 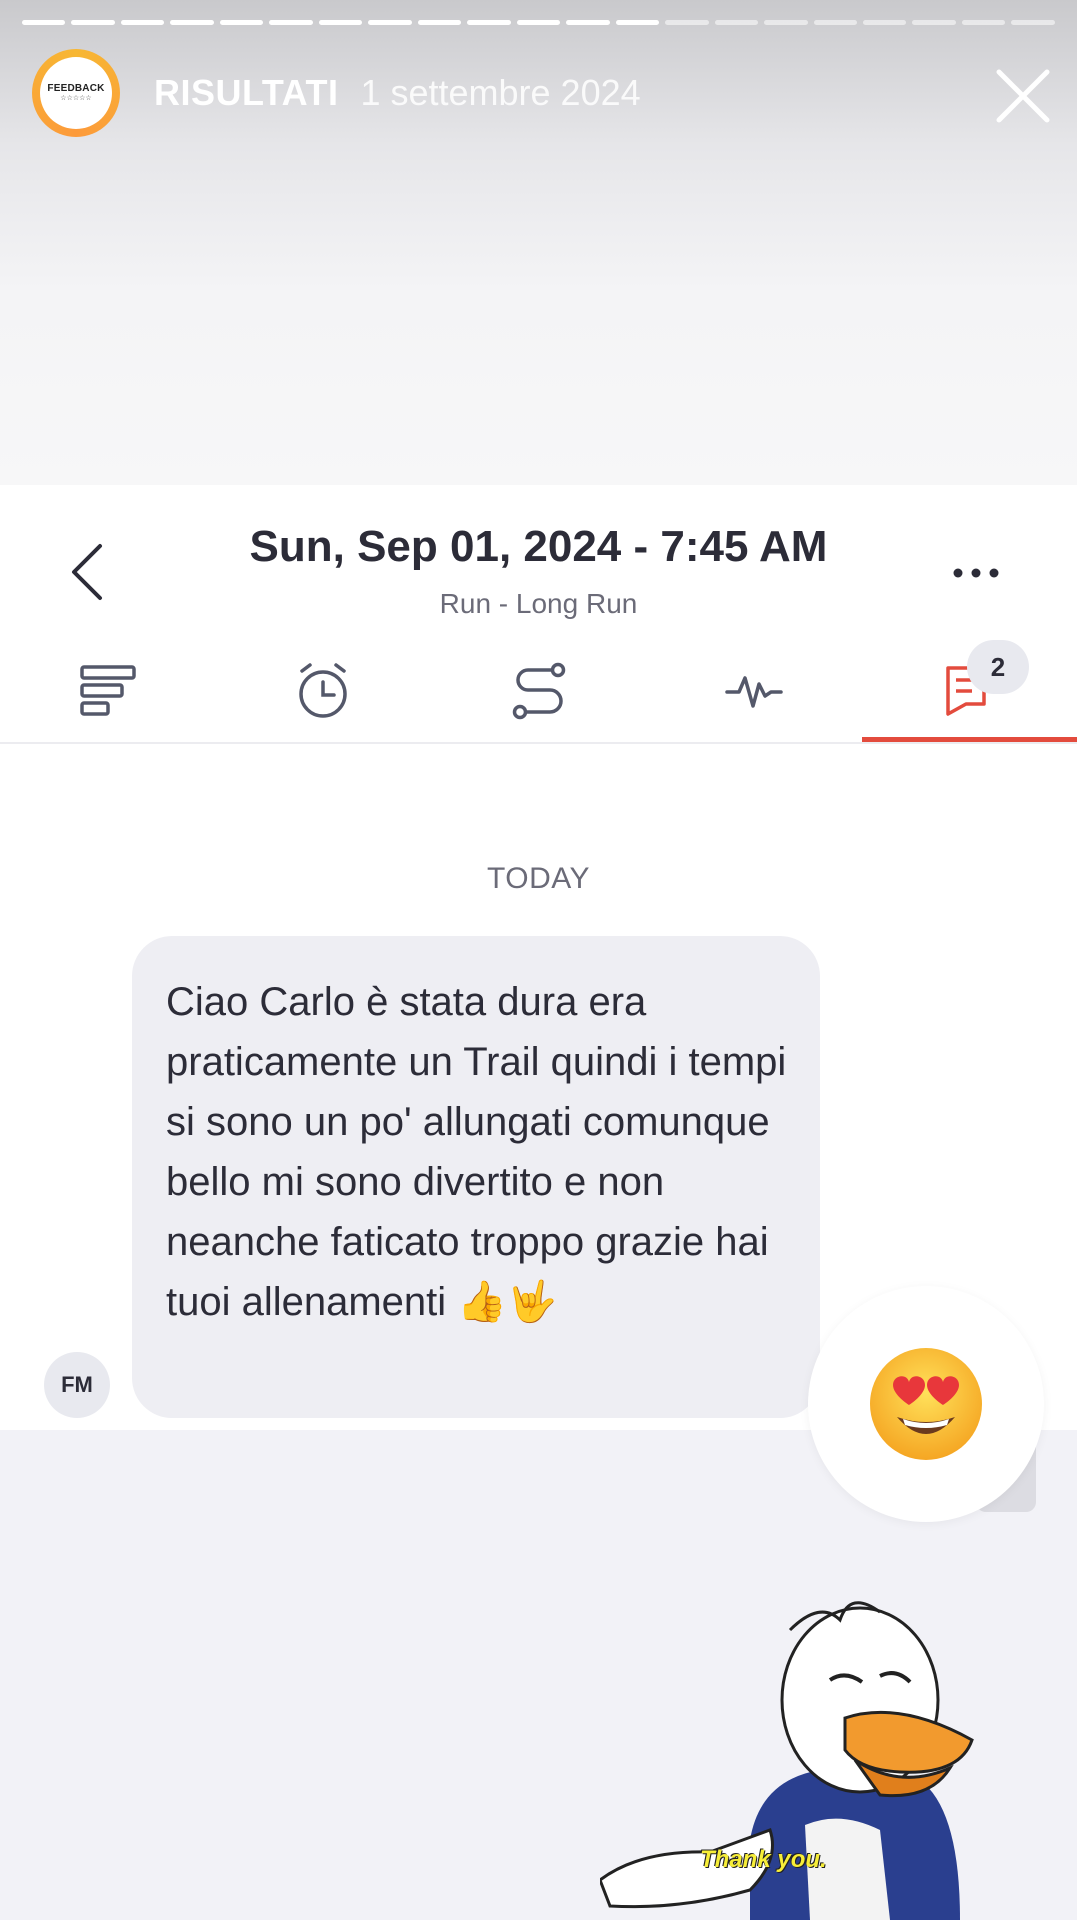 I want to click on day-separator: TODAY, so click(x=538, y=878).